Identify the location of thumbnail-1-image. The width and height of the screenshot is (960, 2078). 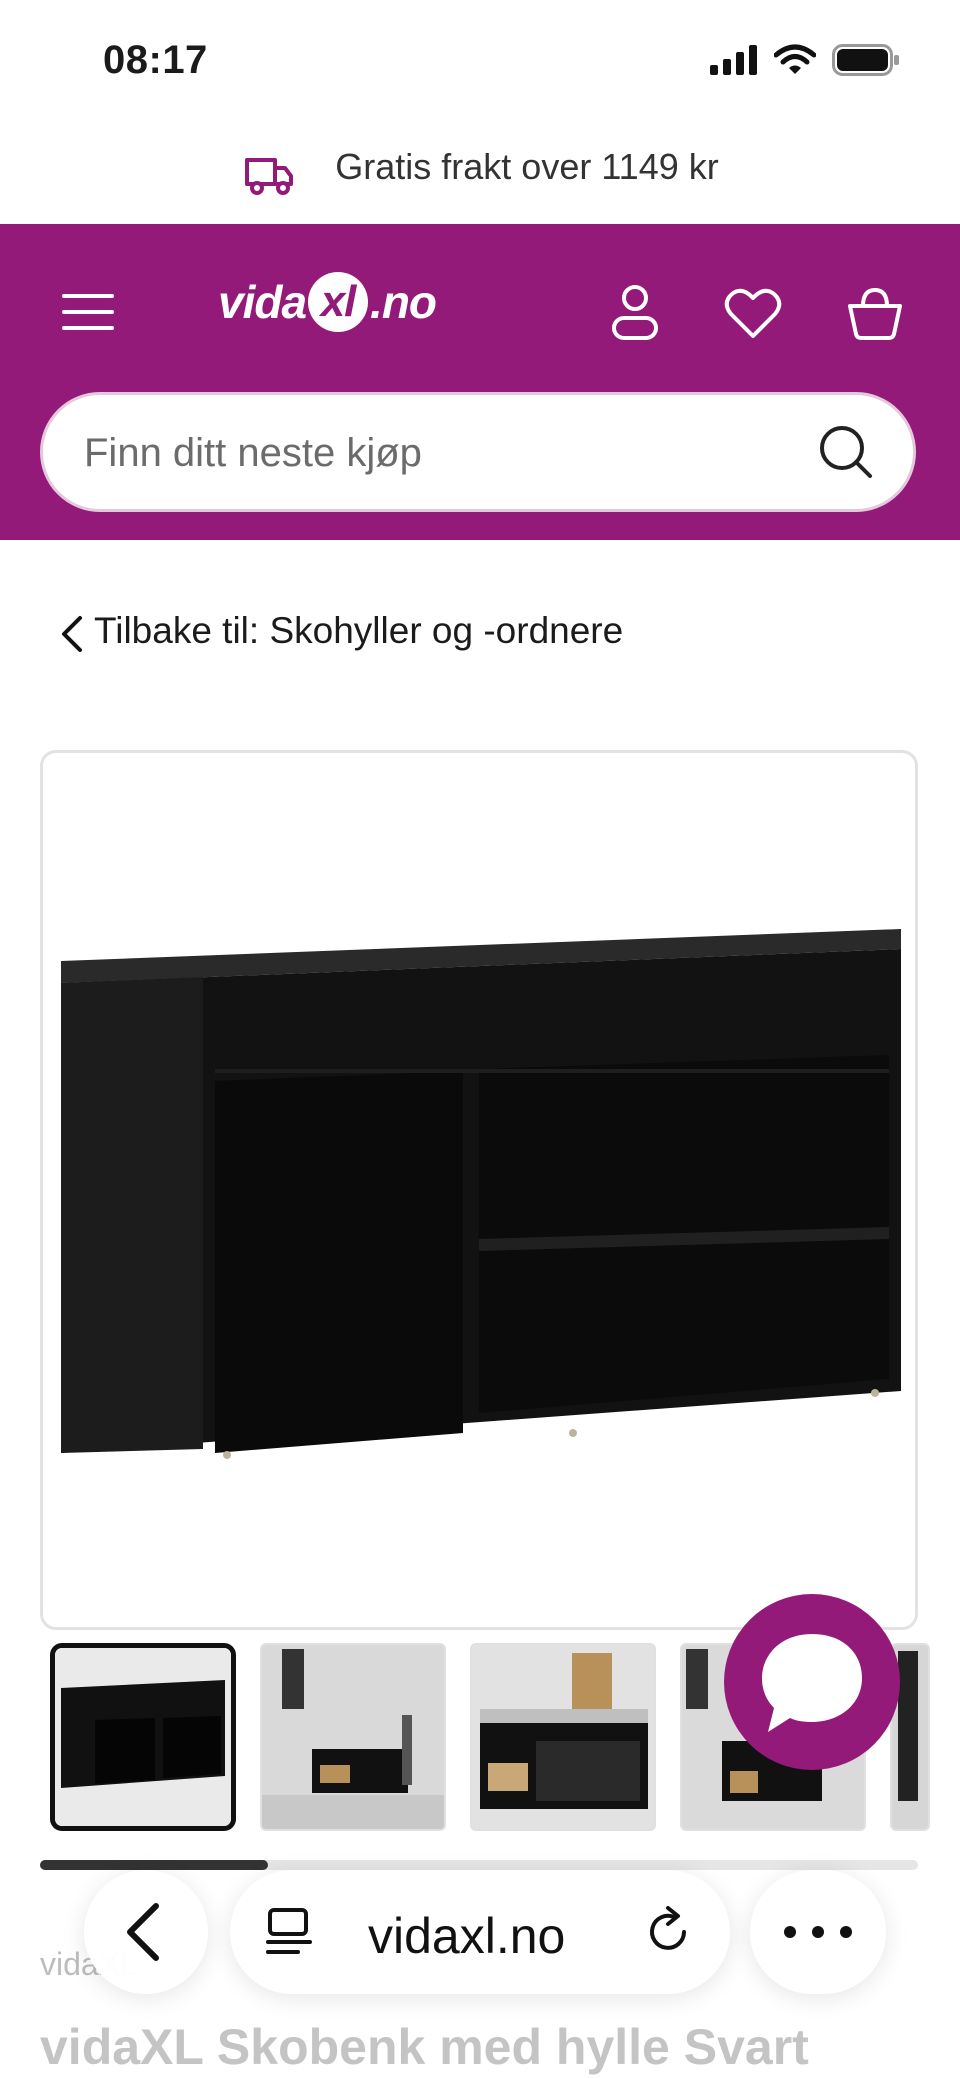
(143, 1737).